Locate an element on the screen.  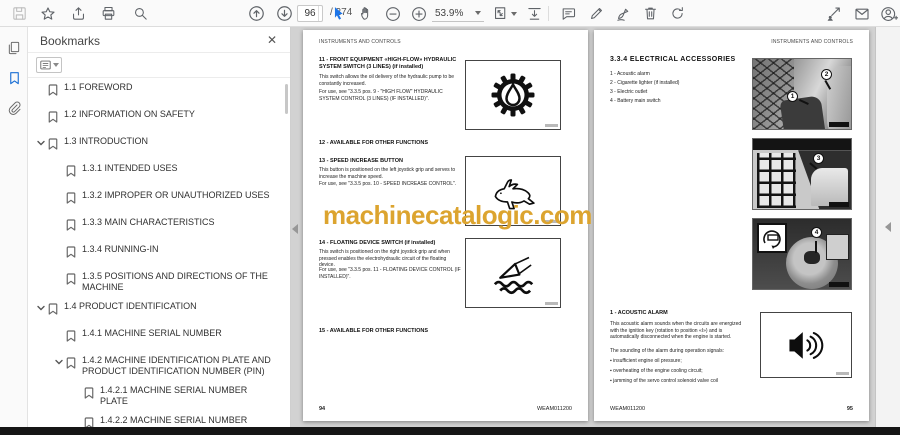
toolbar: / 274 53.9% is located at coordinates (450, 13).